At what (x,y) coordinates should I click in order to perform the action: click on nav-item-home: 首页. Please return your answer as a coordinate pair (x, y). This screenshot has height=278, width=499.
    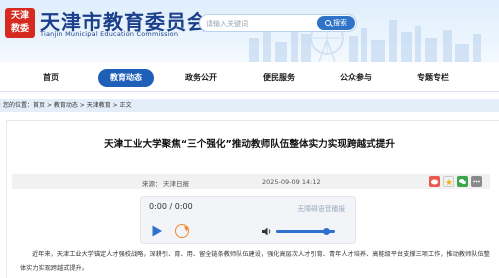
    Looking at the image, I should click on (51, 78).